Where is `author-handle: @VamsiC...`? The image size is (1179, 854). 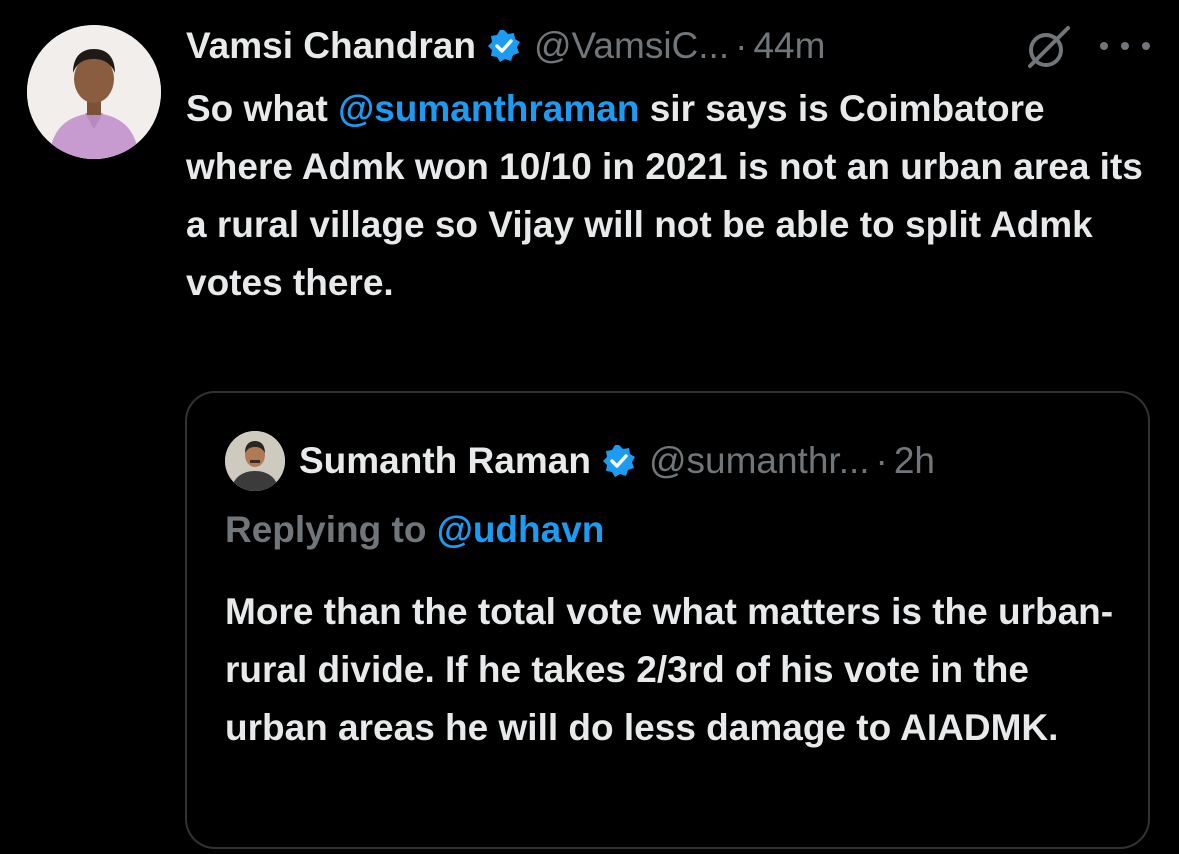 author-handle: @VamsiC... is located at coordinates (631, 46).